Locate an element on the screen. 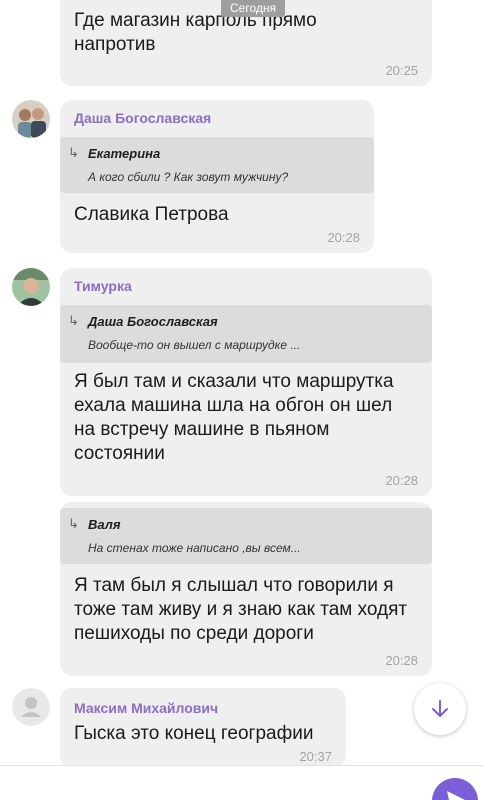 This screenshot has width=484, height=800. quoted-author: Валя is located at coordinates (104, 524).